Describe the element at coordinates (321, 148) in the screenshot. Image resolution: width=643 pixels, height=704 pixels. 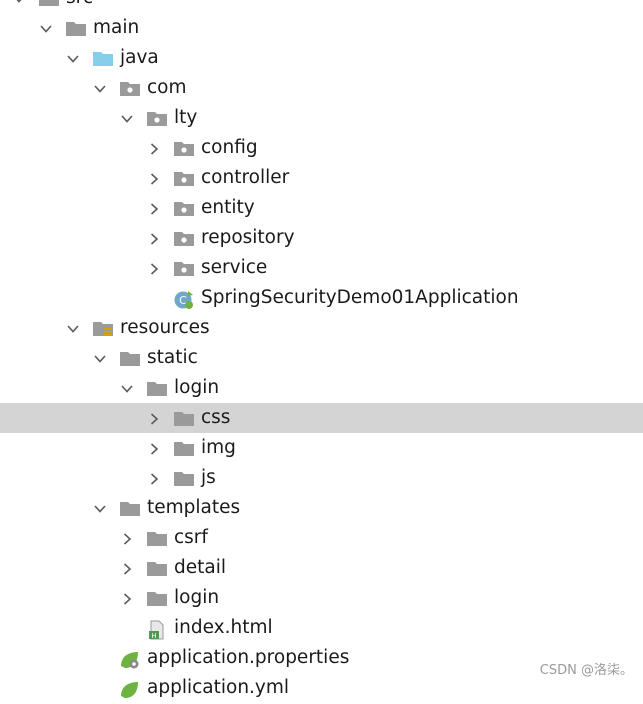
I see `tree-item: config` at that location.